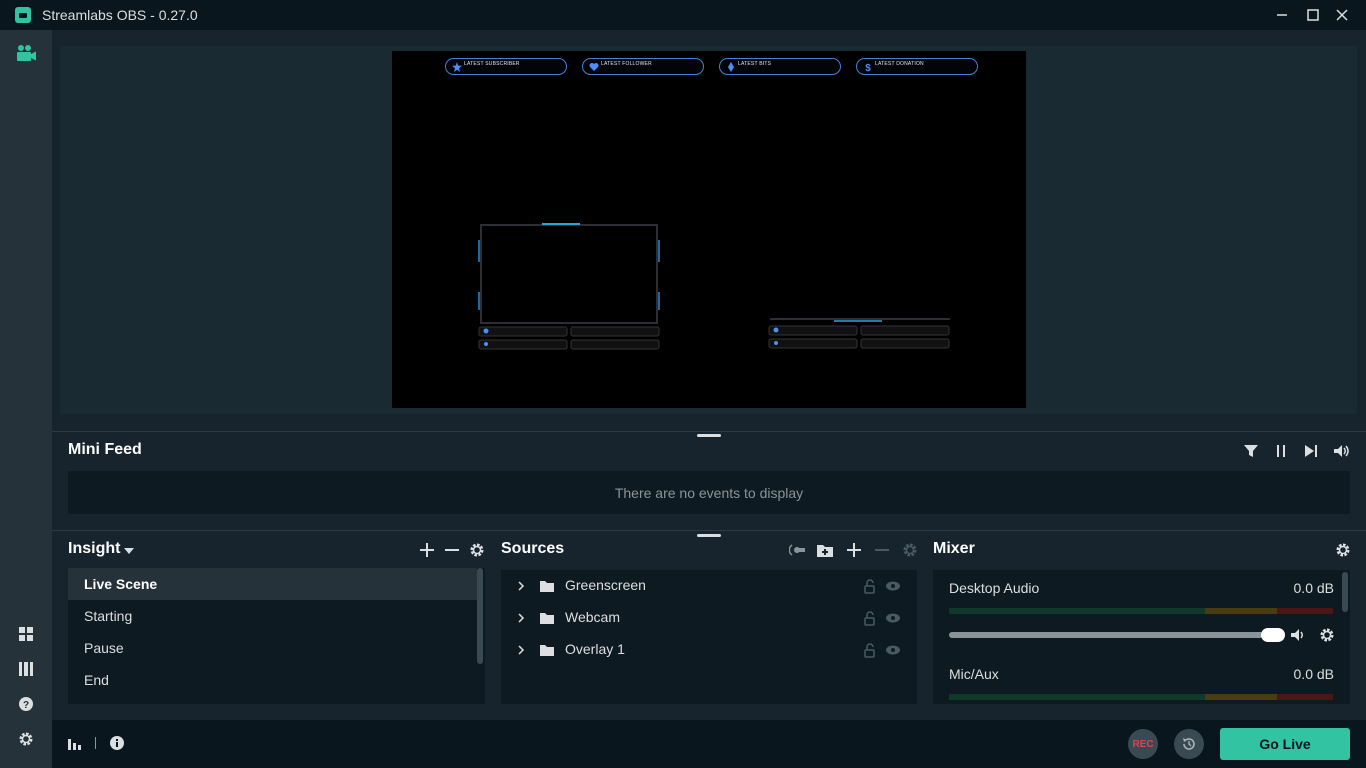 The width and height of the screenshot is (1366, 768). What do you see at coordinates (709, 435) in the screenshot?
I see `resize-handle-top` at bounding box center [709, 435].